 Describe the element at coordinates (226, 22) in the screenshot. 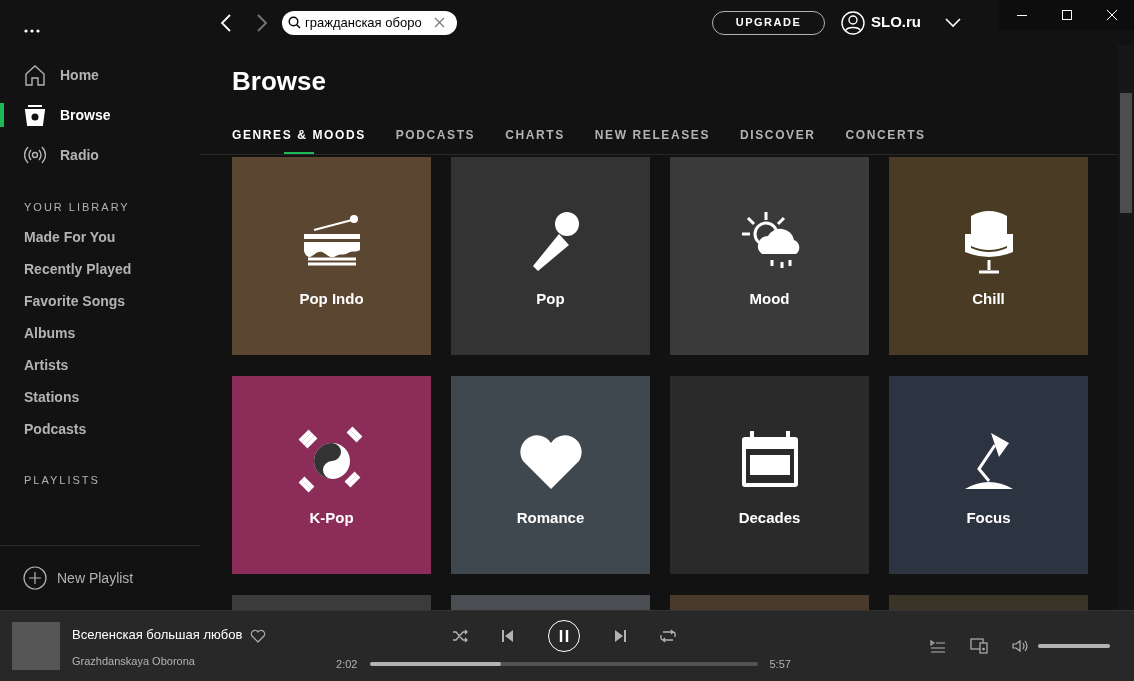

I see `back-icon` at that location.